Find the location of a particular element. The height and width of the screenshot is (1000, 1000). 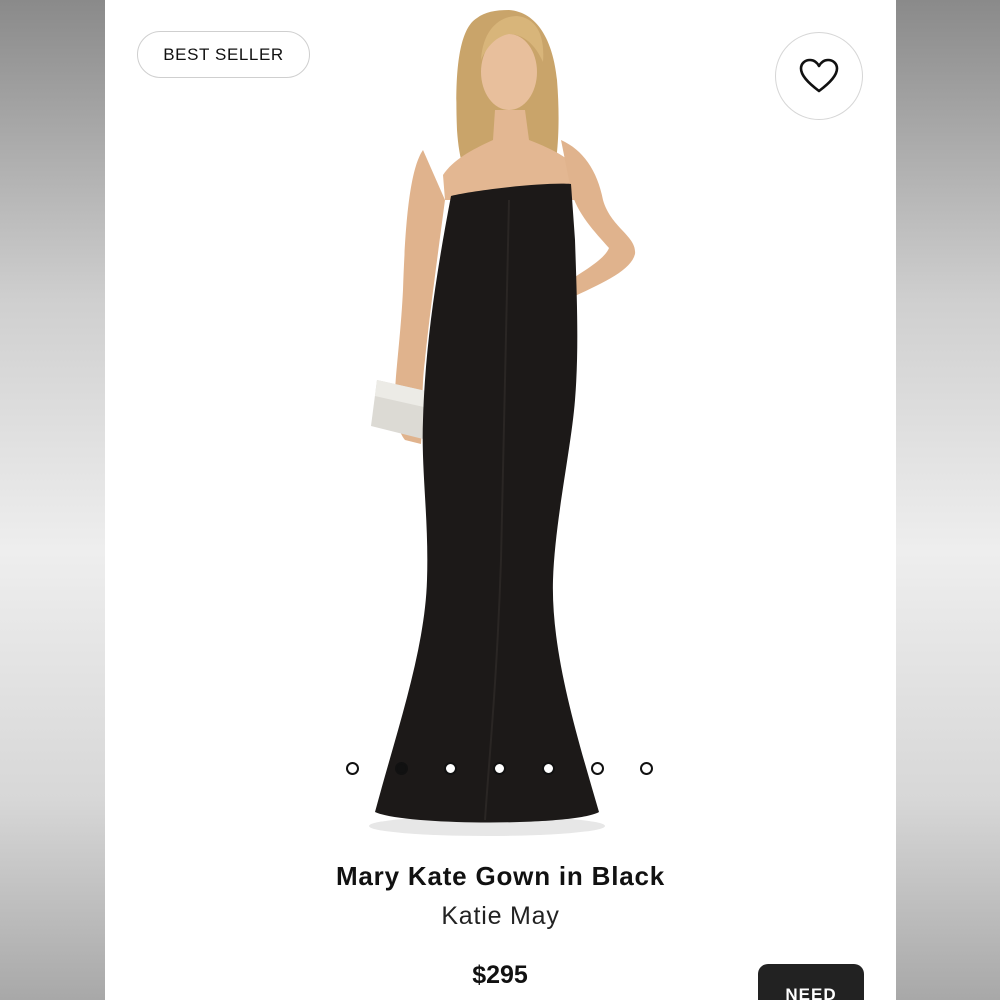

product-price: $295 is located at coordinates (500, 975).